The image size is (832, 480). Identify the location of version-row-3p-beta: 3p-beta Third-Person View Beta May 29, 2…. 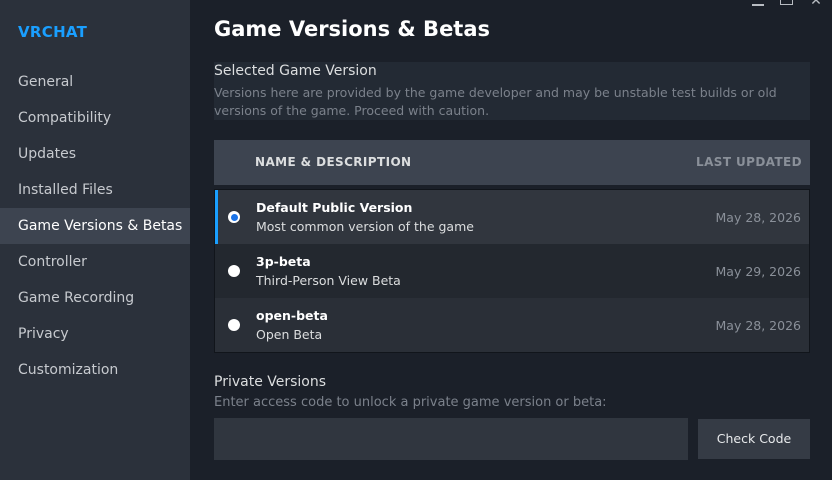
(512, 271).